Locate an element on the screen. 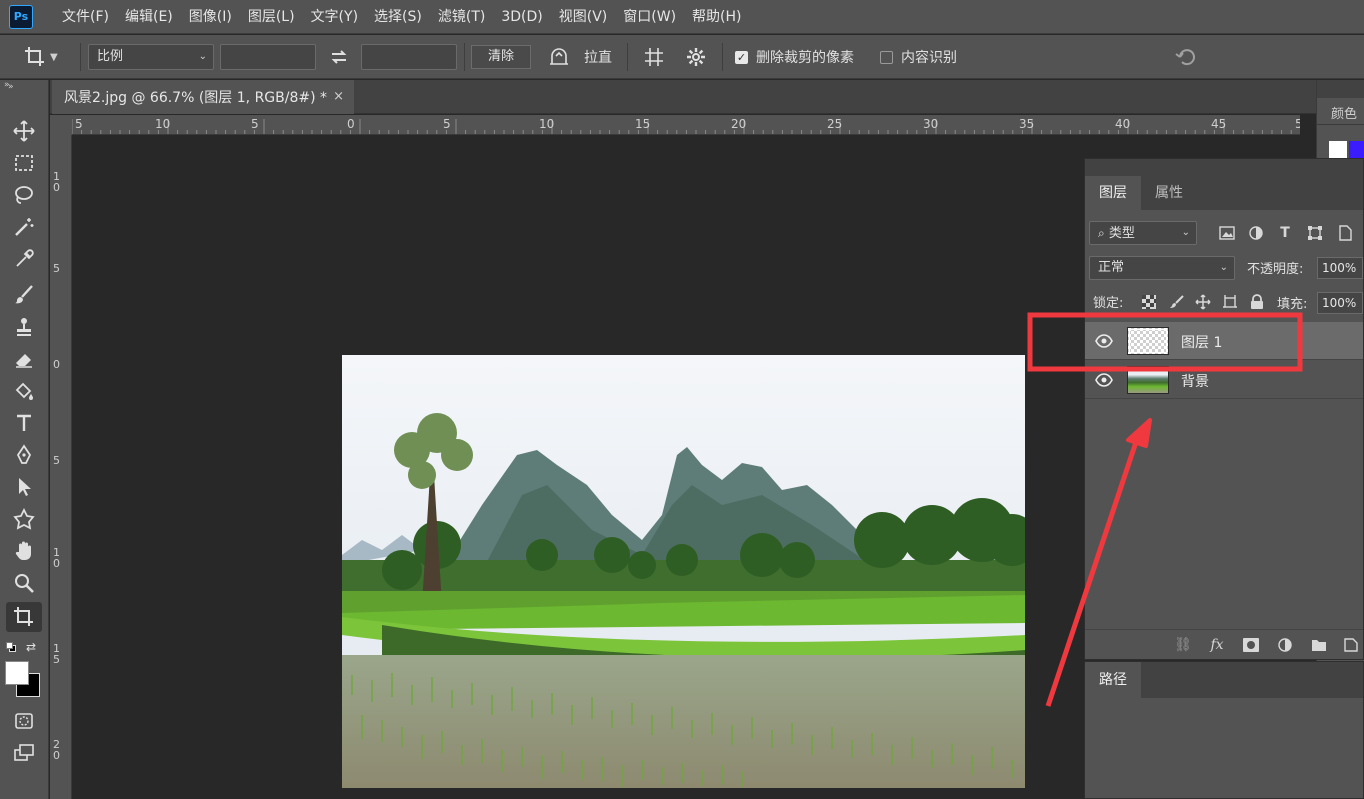 The width and height of the screenshot is (1364, 799). paint-bucket-icon is located at coordinates (24, 391).